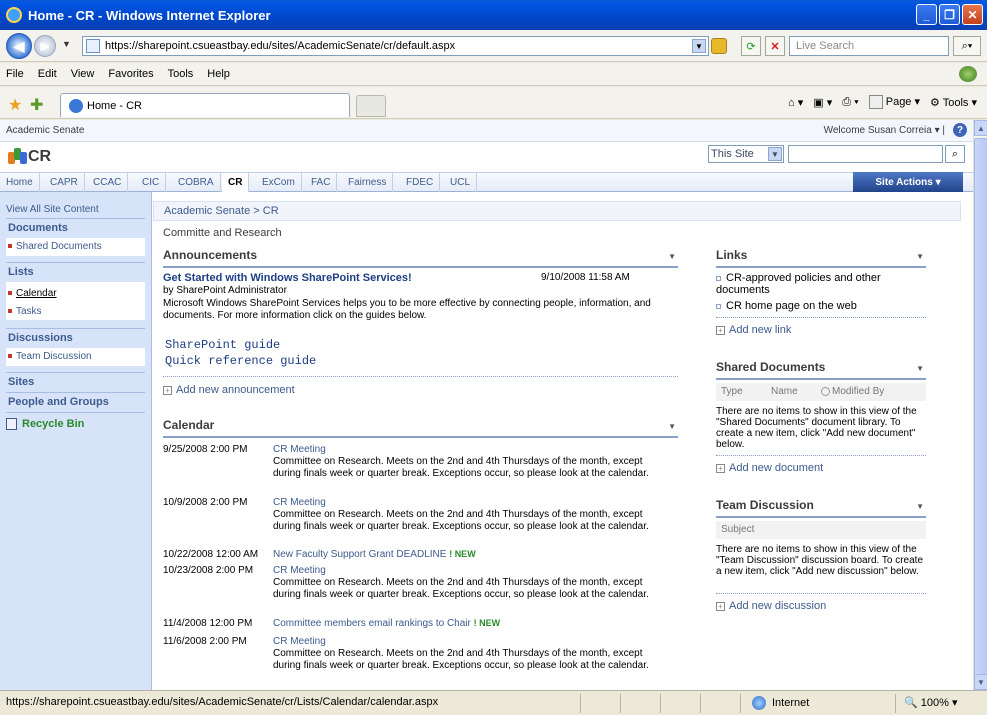 The height and width of the screenshot is (715, 987). What do you see at coordinates (36, 105) in the screenshot?
I see `add-favorite-icon: ✚` at bounding box center [36, 105].